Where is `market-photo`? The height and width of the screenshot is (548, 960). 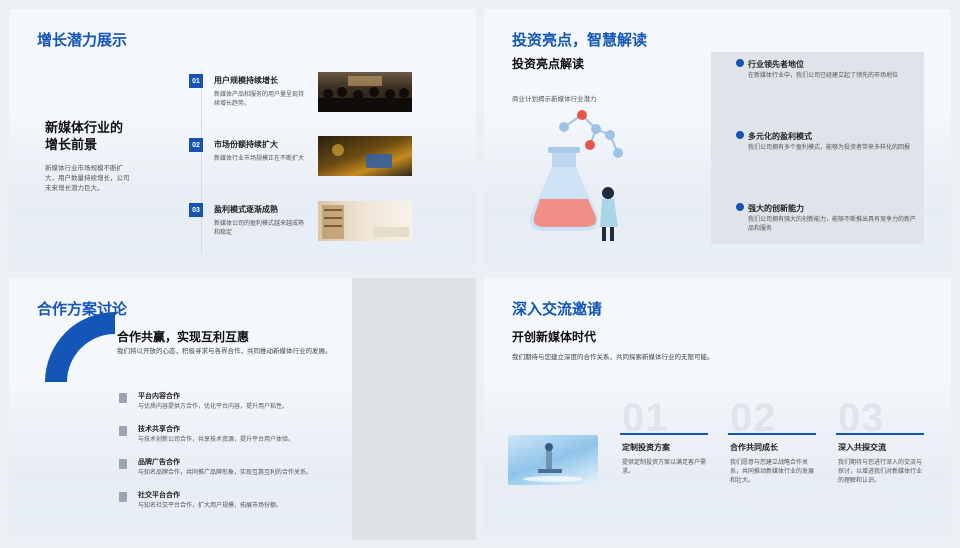
market-photo is located at coordinates (365, 156).